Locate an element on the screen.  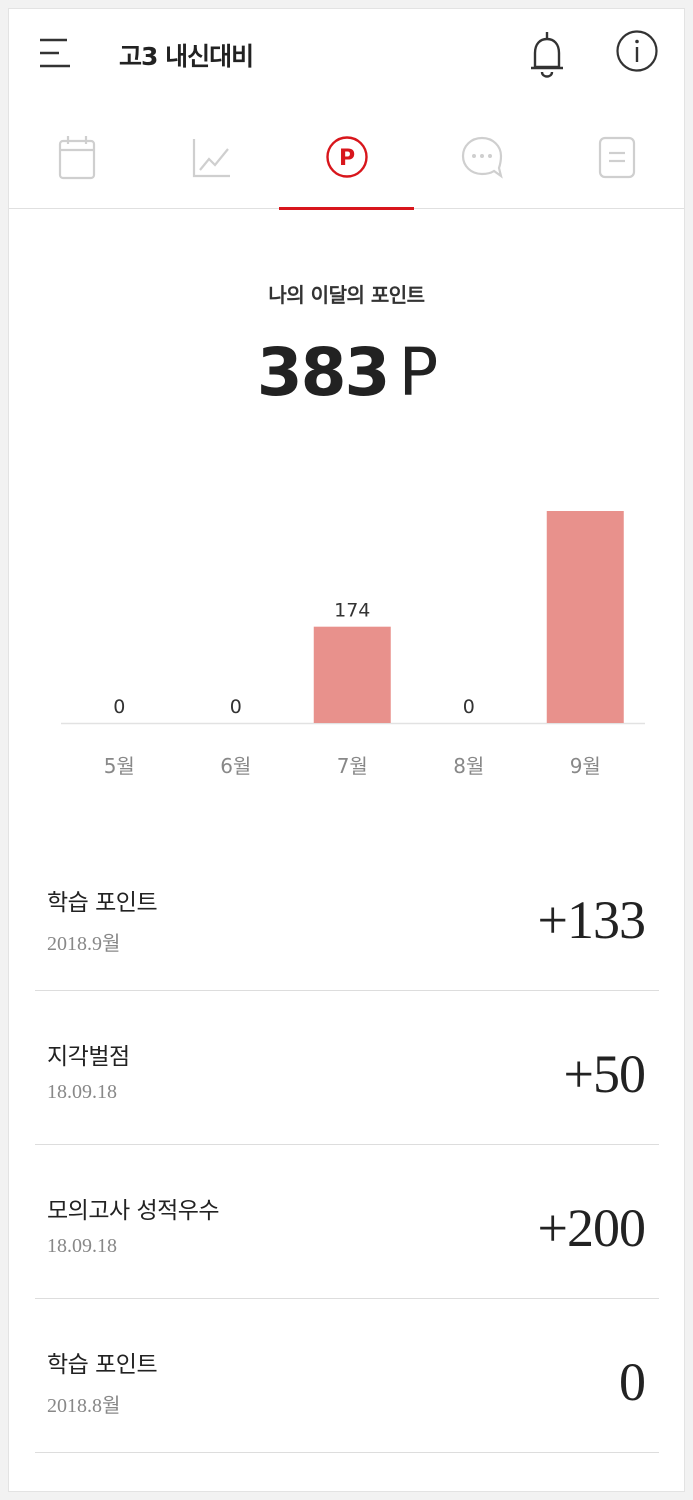
tab-calendar is located at coordinates (76, 164).